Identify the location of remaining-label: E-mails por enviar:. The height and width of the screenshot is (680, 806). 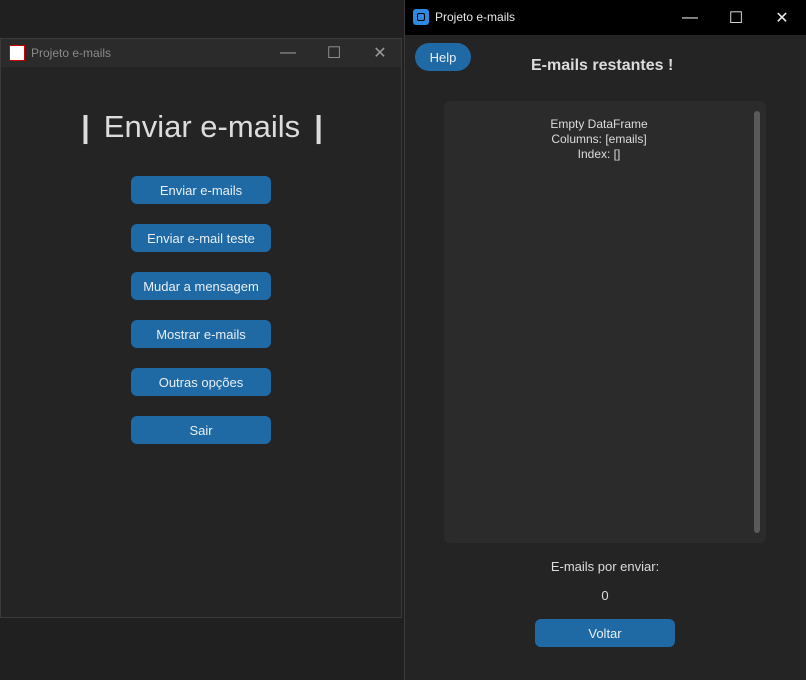
(605, 566).